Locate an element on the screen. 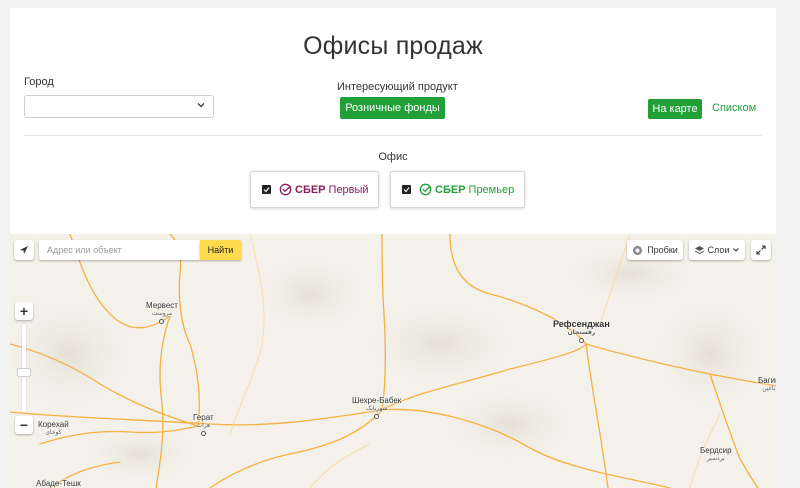 The height and width of the screenshot is (488, 800). zoom-in-button: + is located at coordinates (24, 311).